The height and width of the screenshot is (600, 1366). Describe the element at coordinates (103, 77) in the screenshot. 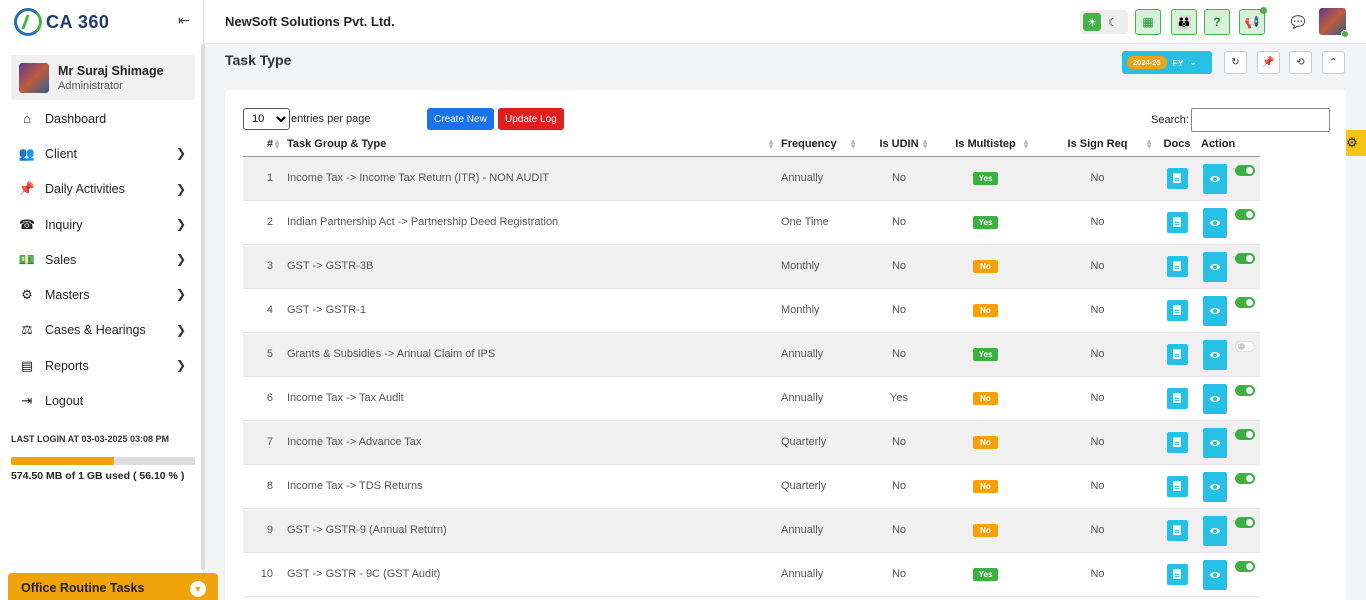

I see `profile-card: Mr Suraj Shimage Administrator` at that location.